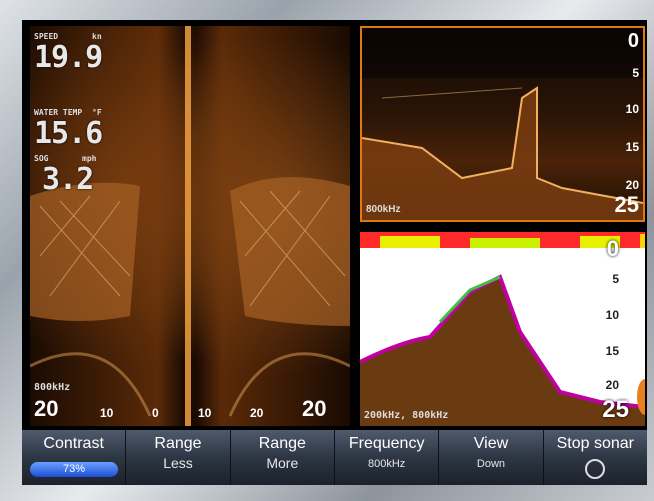  I want to click on range-more-sub: More, so click(282, 463).